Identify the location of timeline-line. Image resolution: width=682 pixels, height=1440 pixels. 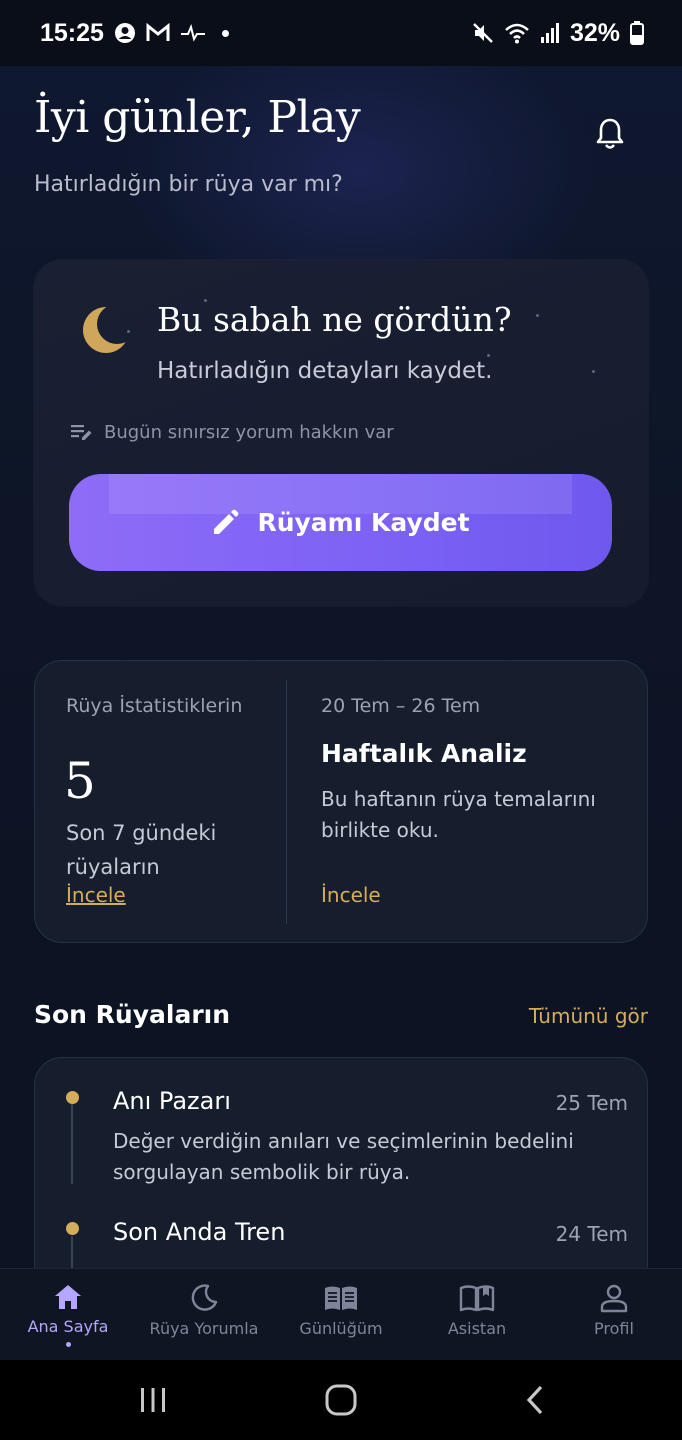
(72, 1144).